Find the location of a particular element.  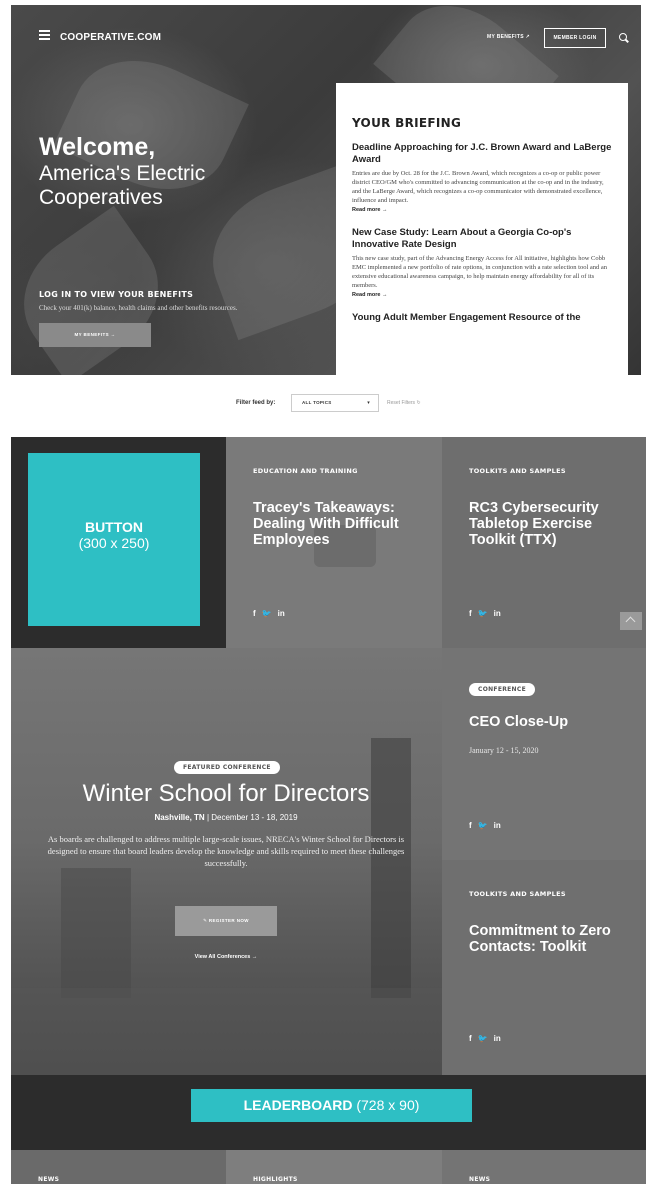

topic-filter-select: ALL TOPICS ▾ is located at coordinates (335, 403).